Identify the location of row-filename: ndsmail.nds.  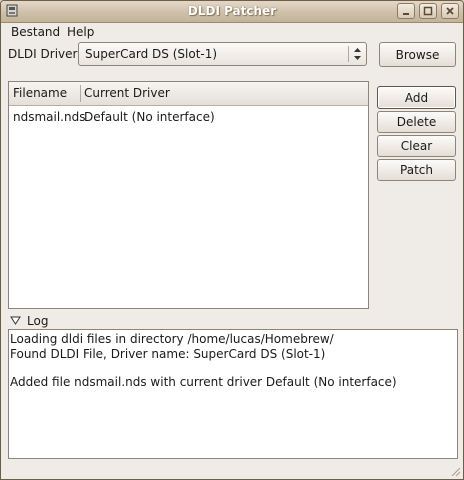
(49, 117).